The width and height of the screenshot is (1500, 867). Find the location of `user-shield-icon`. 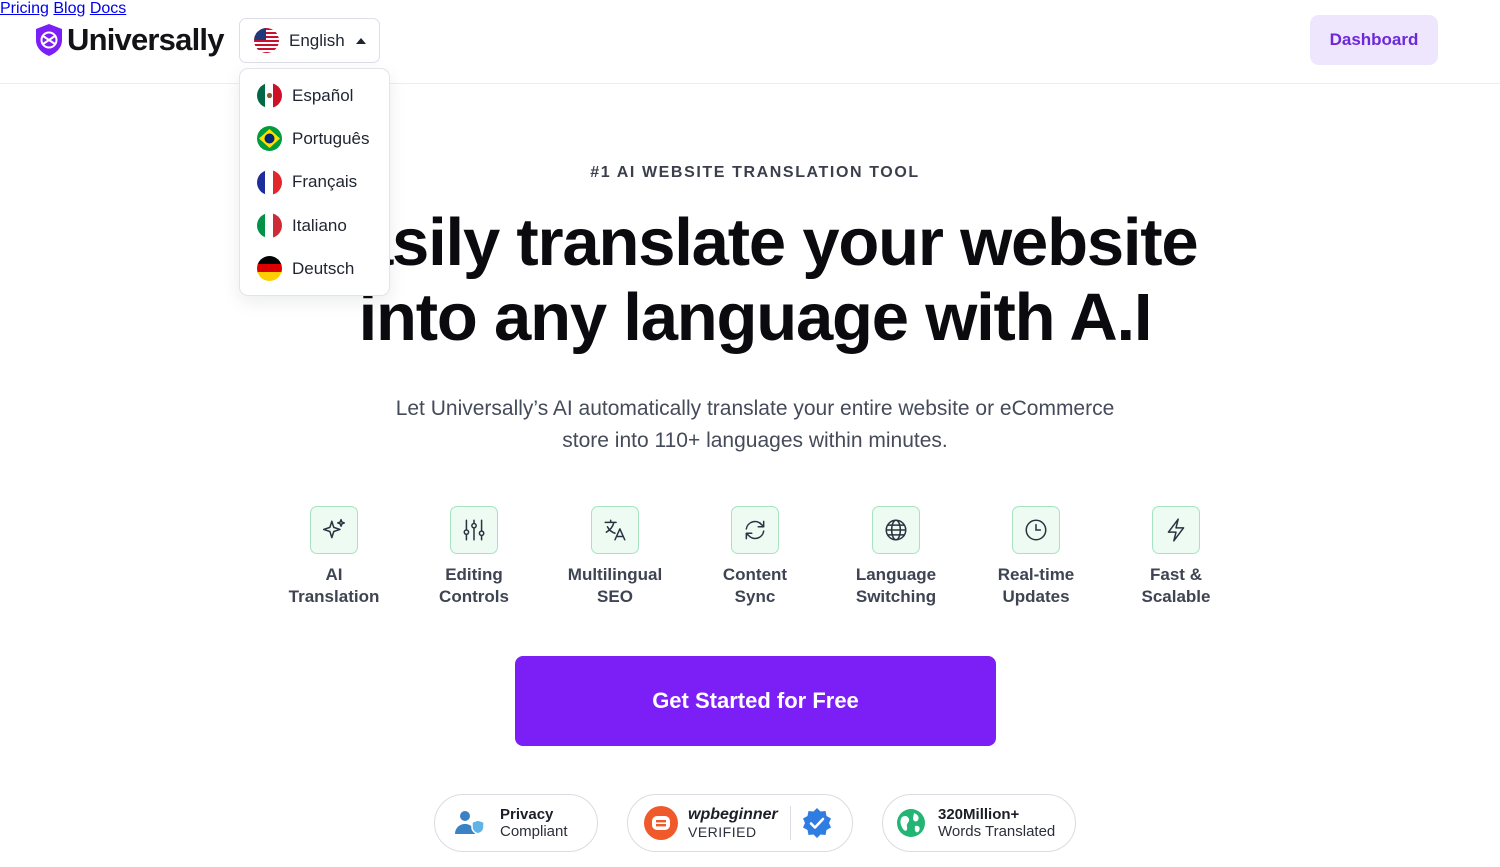

user-shield-icon is located at coordinates (470, 823).